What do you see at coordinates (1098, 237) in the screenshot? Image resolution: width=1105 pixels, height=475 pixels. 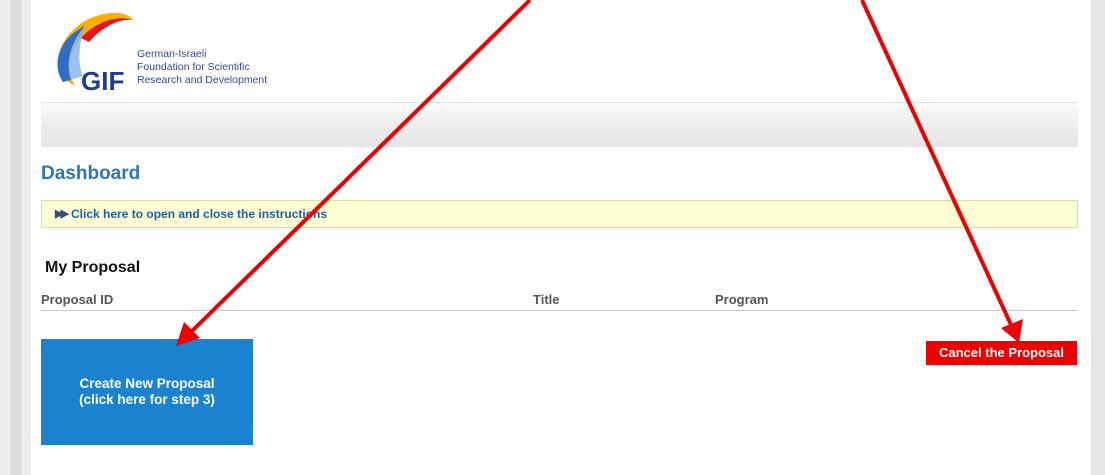 I see `right-margin` at bounding box center [1098, 237].